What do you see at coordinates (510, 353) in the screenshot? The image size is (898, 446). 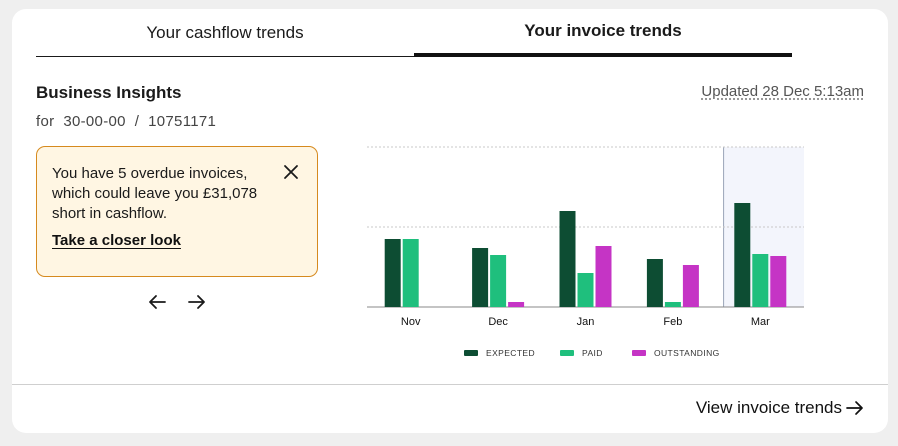 I see `legend-label-expected: EXPECTED` at bounding box center [510, 353].